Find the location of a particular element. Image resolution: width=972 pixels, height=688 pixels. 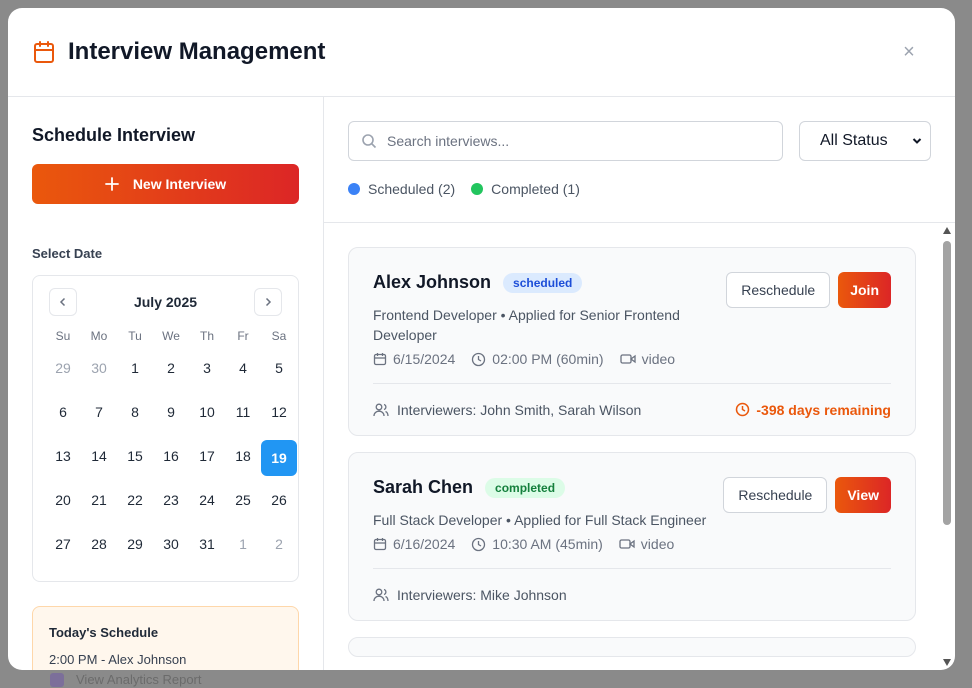

card-actions: Reschedule Join is located at coordinates (808, 290).